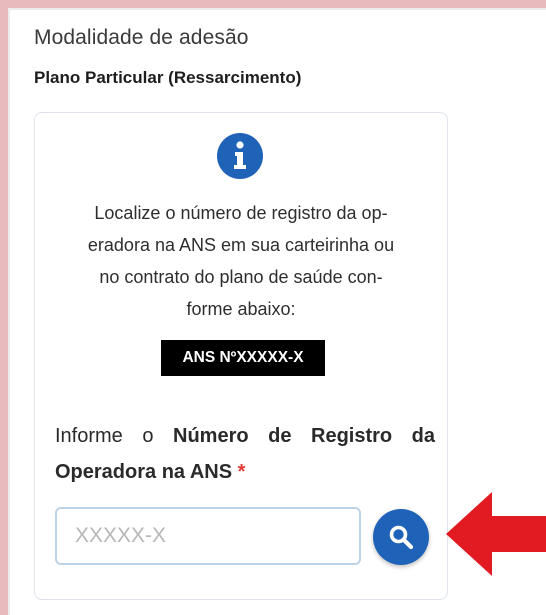 The width and height of the screenshot is (546, 615). What do you see at coordinates (104, 436) in the screenshot?
I see `label-plain: Informe o` at bounding box center [104, 436].